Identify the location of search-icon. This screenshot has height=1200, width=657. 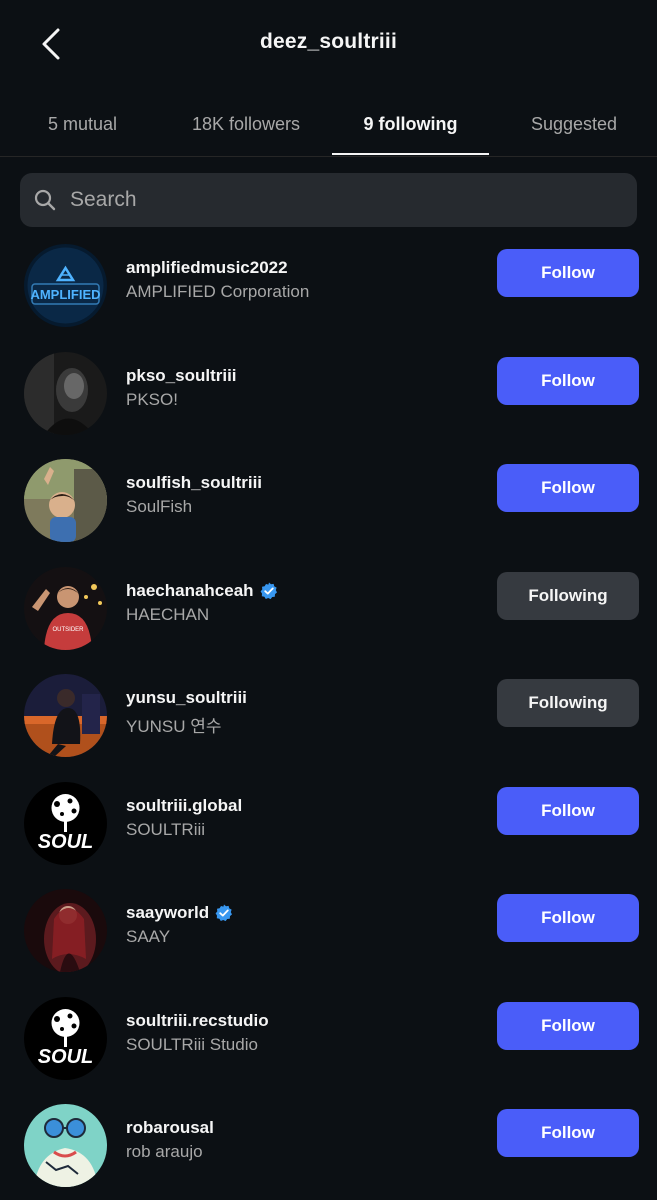
(45, 200).